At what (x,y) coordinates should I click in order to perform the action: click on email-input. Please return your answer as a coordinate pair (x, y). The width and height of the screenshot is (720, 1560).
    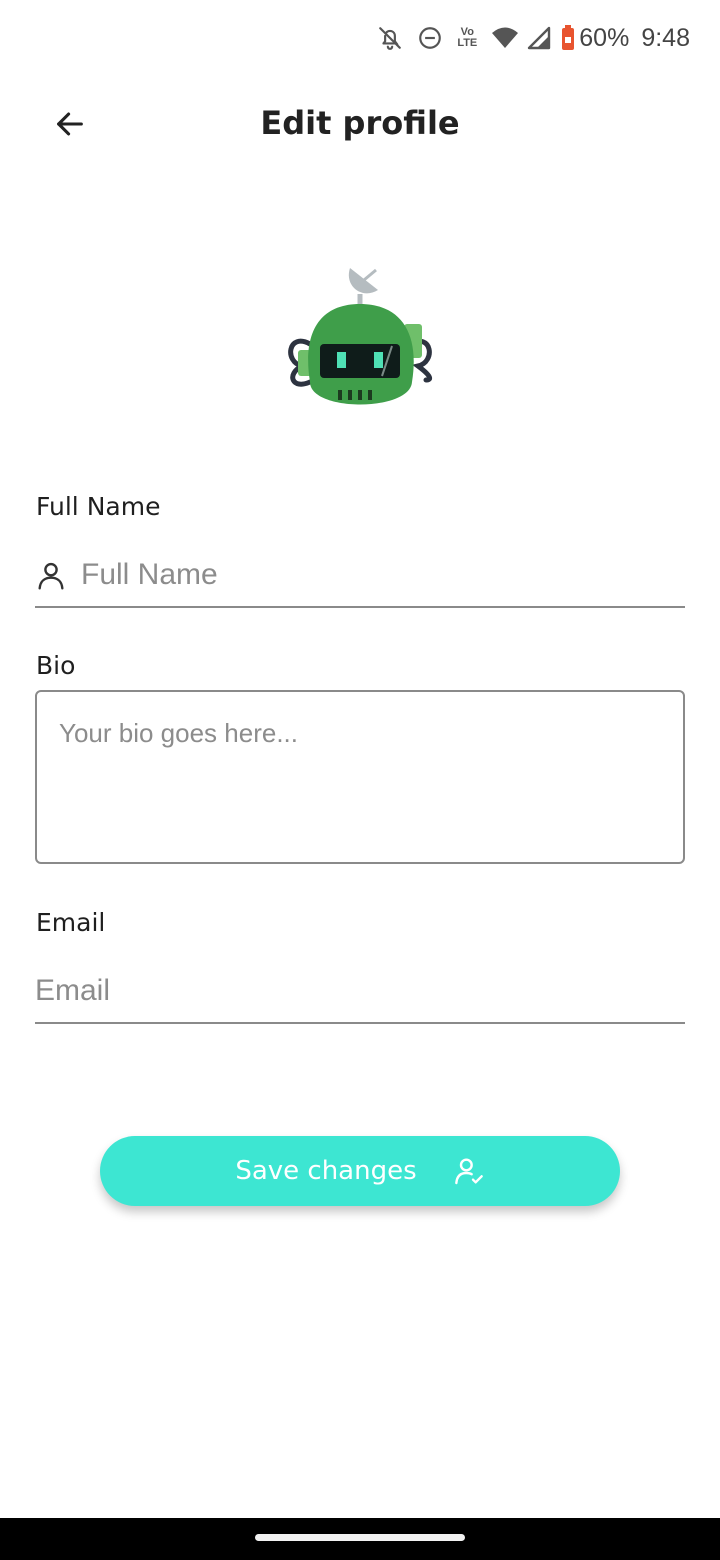
    Looking at the image, I should click on (360, 991).